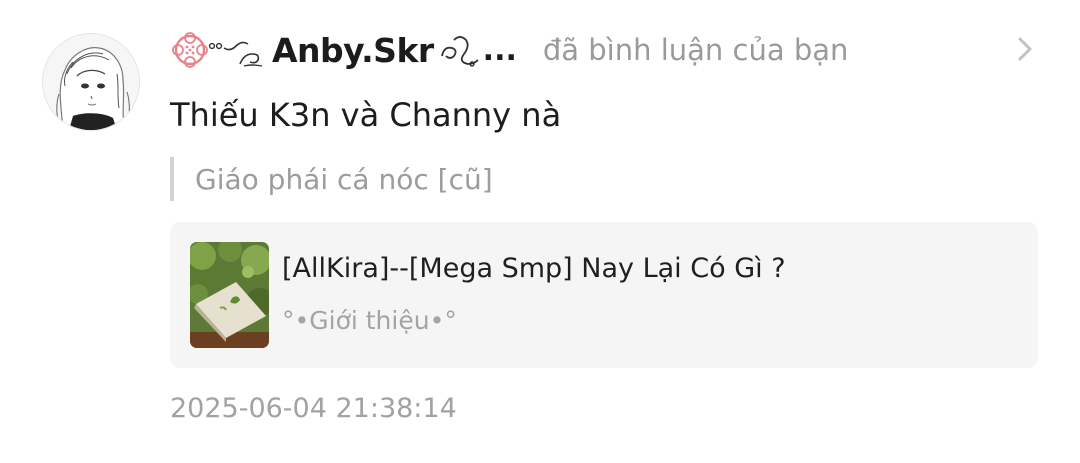  What do you see at coordinates (229, 295) in the screenshot?
I see `book-cover-thumbnail-icon` at bounding box center [229, 295].